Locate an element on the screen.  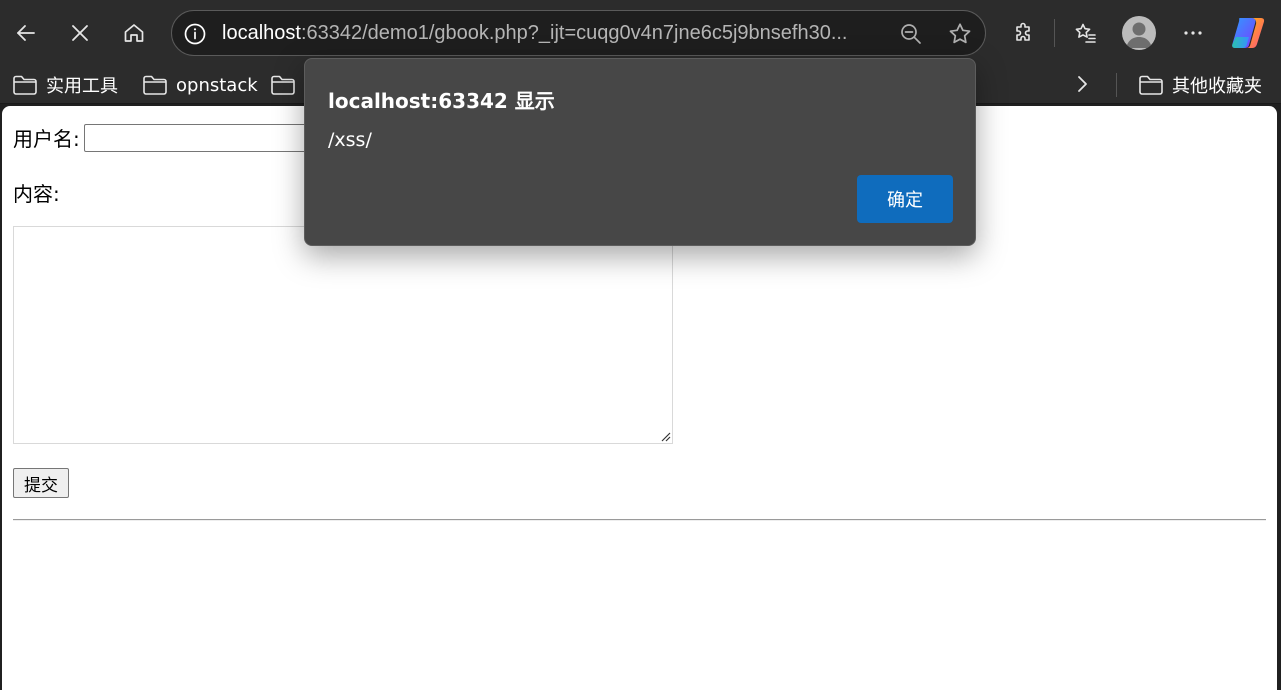
stop-loading-button is located at coordinates (80, 33).